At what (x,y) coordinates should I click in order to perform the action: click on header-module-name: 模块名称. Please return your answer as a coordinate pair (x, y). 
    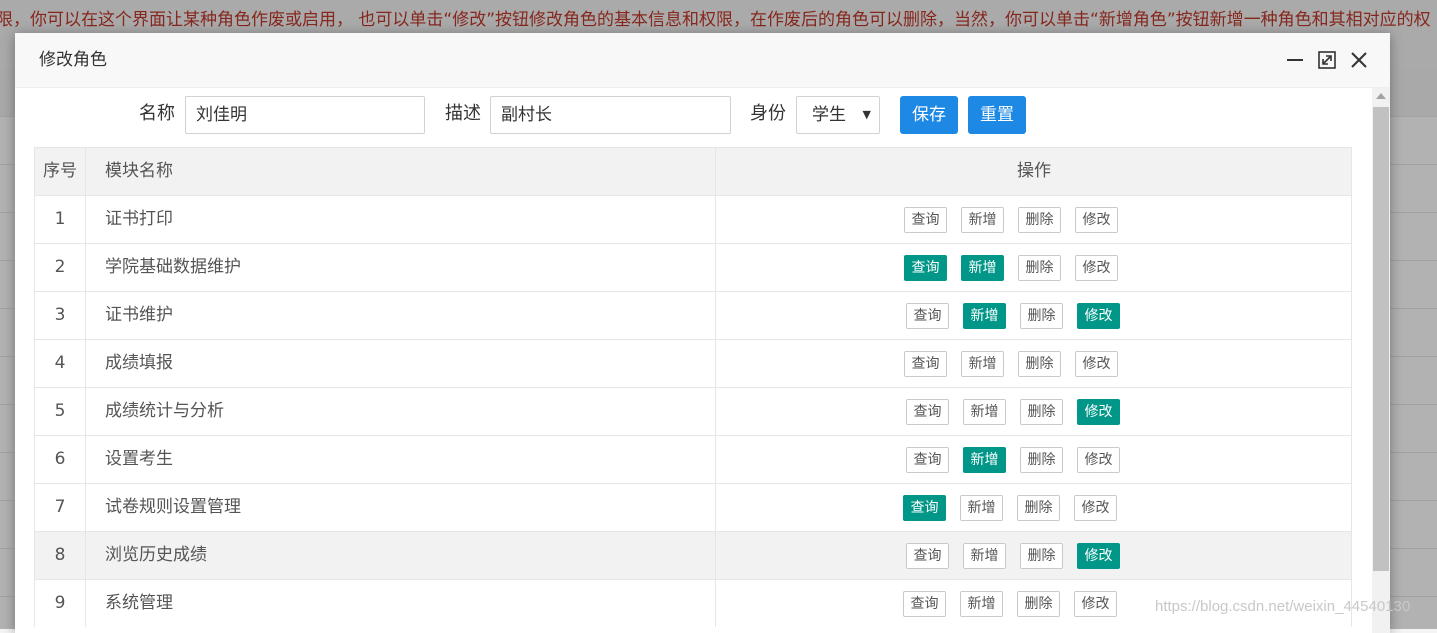
    Looking at the image, I should click on (401, 171).